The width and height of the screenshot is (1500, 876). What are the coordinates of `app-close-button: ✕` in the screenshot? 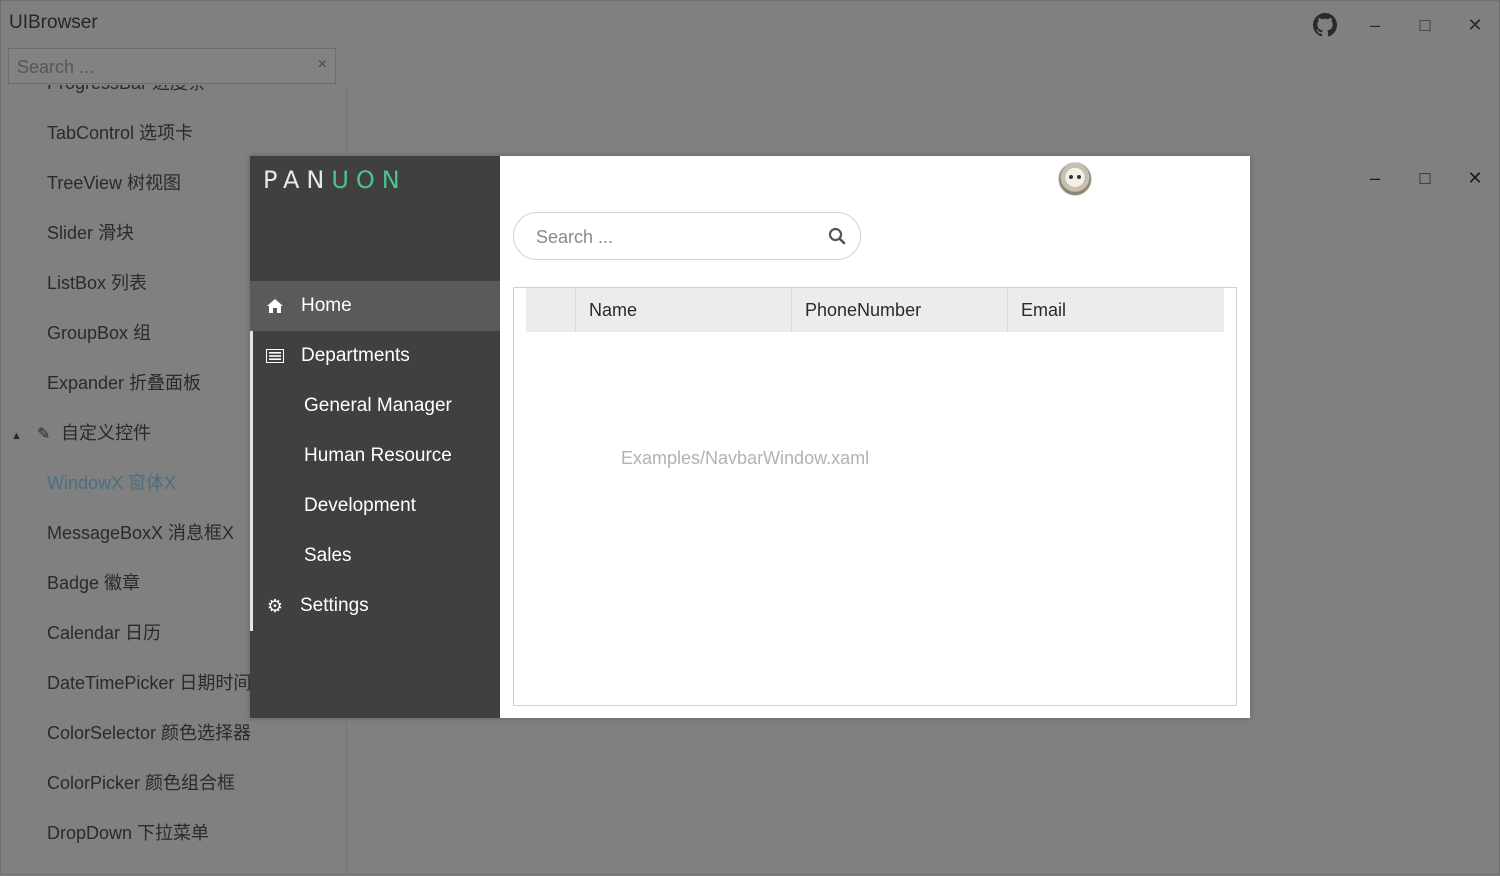 It's located at (1475, 25).